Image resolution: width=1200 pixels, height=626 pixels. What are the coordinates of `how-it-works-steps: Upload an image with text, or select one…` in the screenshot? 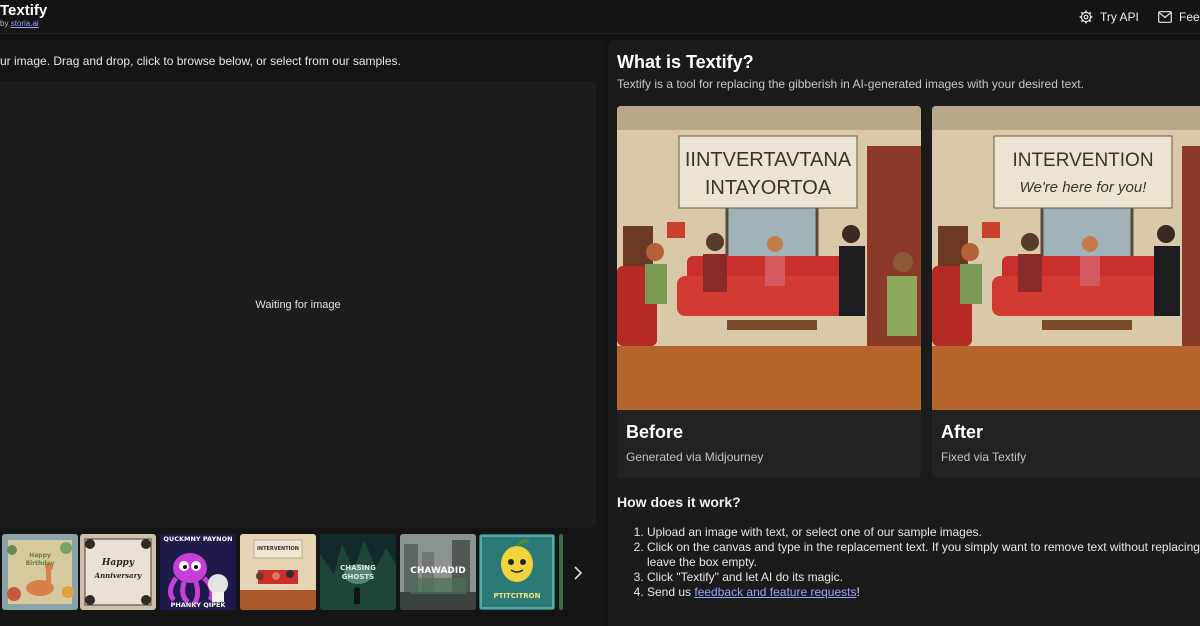 It's located at (923, 562).